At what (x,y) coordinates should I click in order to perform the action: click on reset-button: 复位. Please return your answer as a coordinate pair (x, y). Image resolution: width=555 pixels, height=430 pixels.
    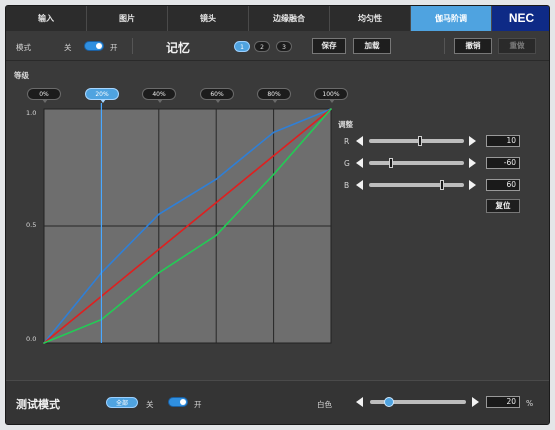
    Looking at the image, I should click on (503, 206).